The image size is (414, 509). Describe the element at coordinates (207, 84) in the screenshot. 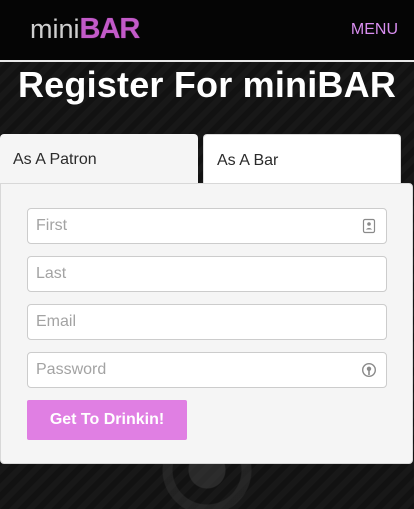

I see `page-title: Register For miniBAR` at that location.